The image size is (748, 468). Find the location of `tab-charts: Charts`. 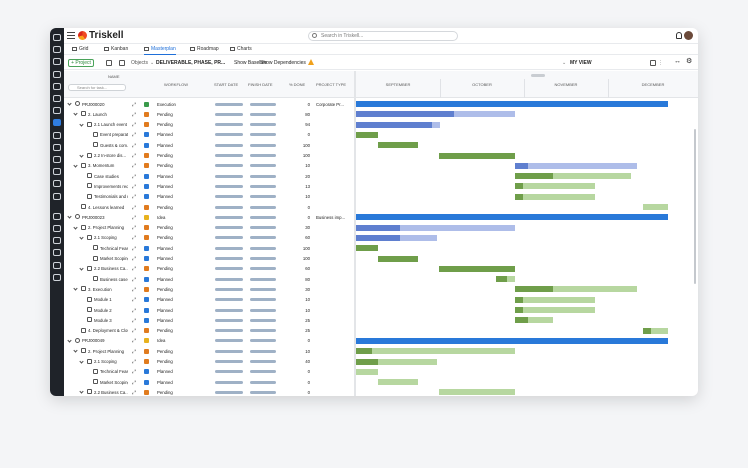

tab-charts: Charts is located at coordinates (241, 49).